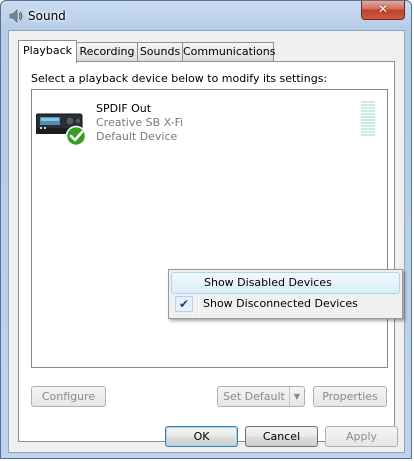 Image resolution: width=414 pixels, height=461 pixels. I want to click on menu-item-label: Show Disabled Devices, so click(268, 282).